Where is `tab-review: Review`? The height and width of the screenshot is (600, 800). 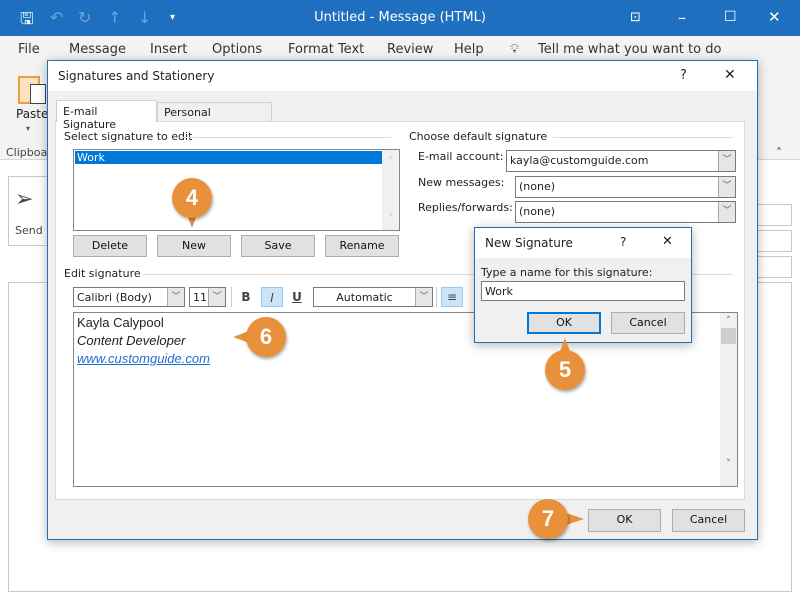
tab-review: Review is located at coordinates (410, 49).